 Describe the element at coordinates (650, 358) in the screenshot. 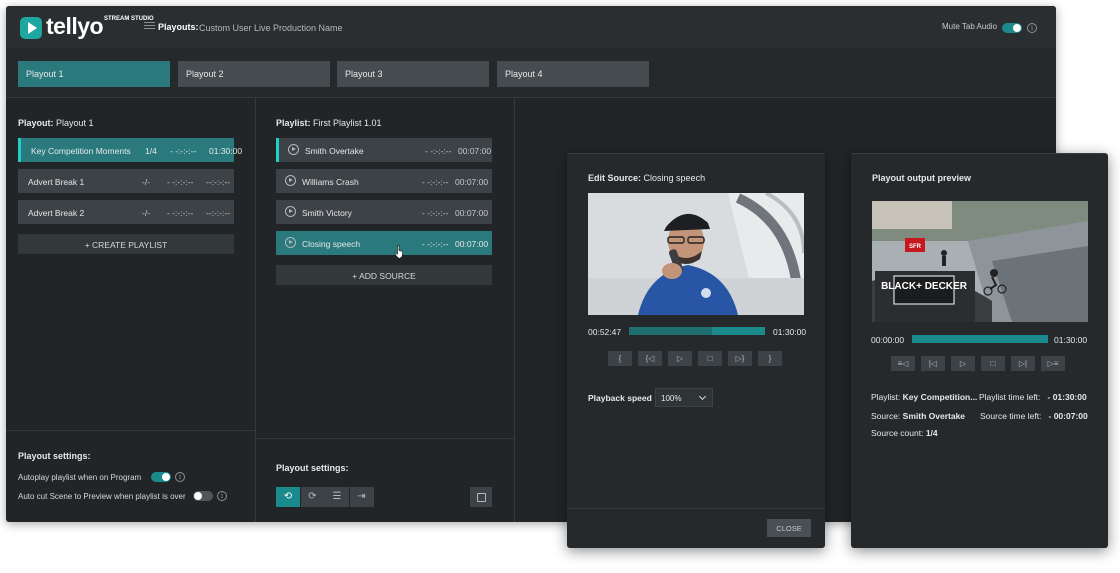

I see `go-to-in-icon: {◁` at that location.